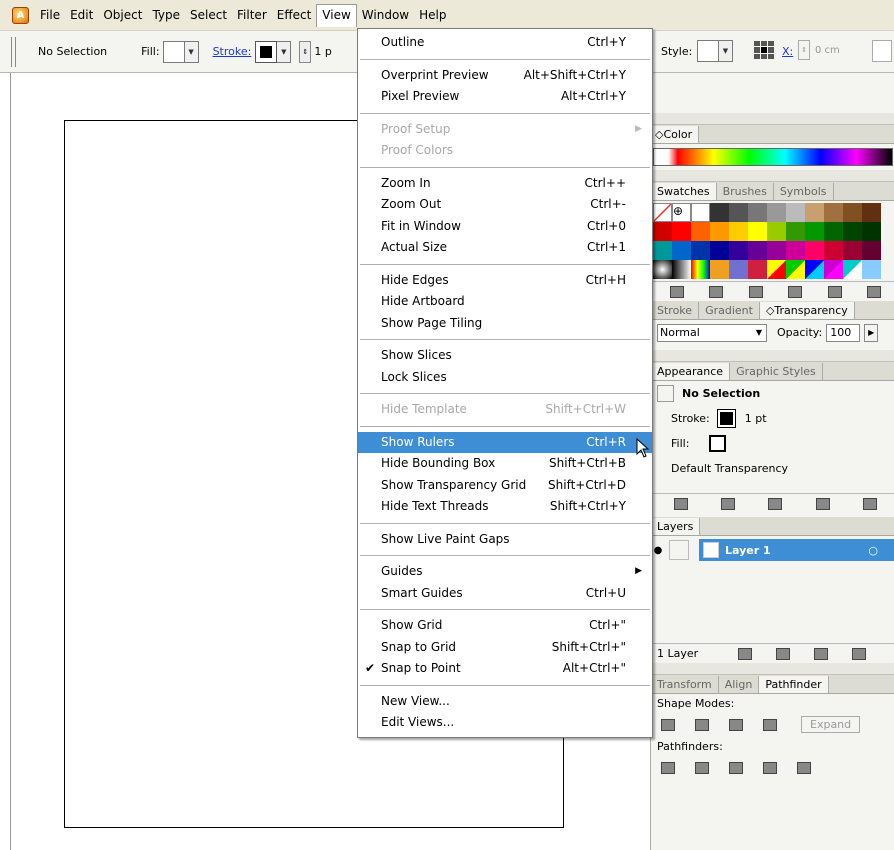 This screenshot has height=850, width=894. I want to click on color-spectrum-bar, so click(773, 157).